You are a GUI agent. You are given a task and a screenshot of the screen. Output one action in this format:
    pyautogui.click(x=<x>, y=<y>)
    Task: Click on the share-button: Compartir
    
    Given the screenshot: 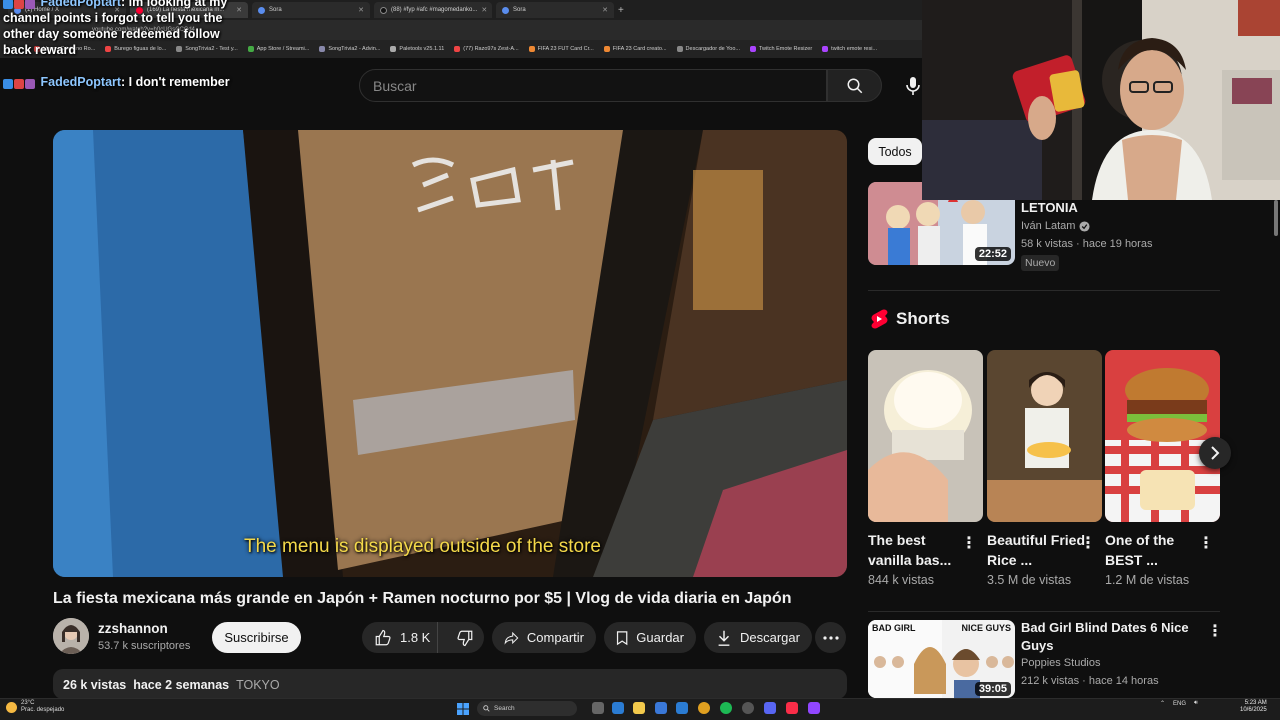 What is the action you would take?
    pyautogui.click(x=544, y=637)
    